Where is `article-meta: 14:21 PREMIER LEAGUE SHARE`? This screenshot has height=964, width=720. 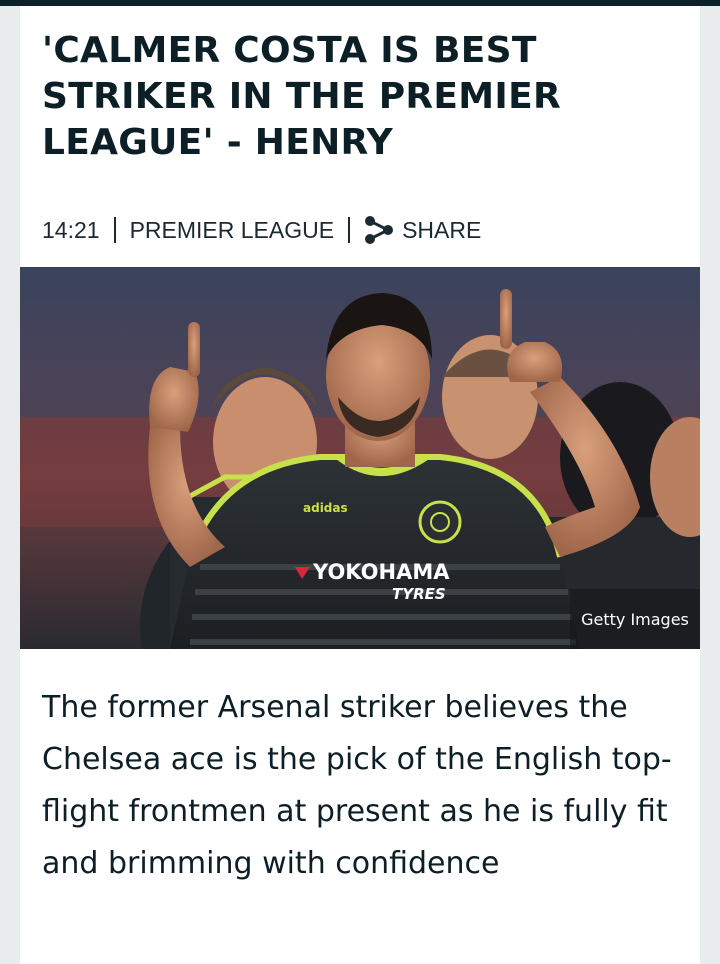 article-meta: 14:21 PREMIER LEAGUE SHARE is located at coordinates (261, 230).